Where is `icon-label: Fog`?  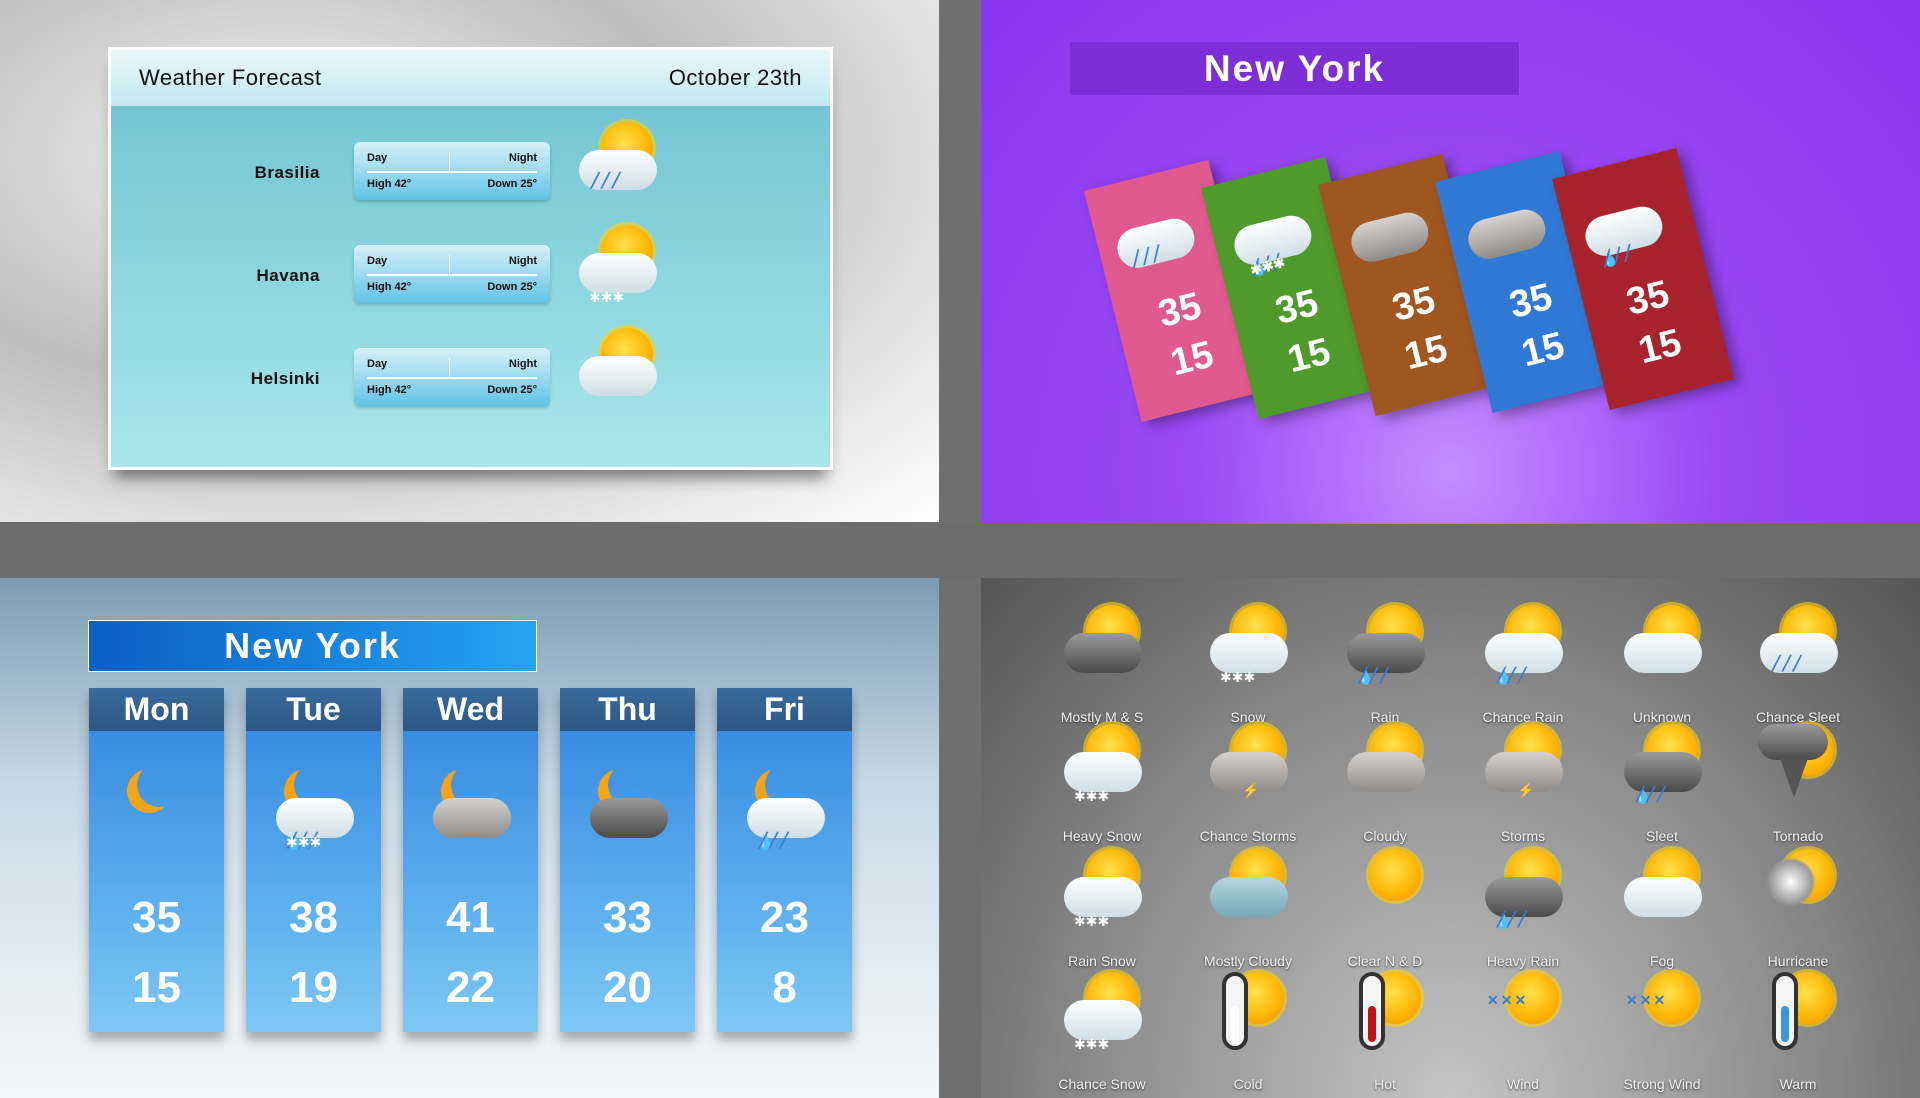
icon-label: Fog is located at coordinates (1662, 961).